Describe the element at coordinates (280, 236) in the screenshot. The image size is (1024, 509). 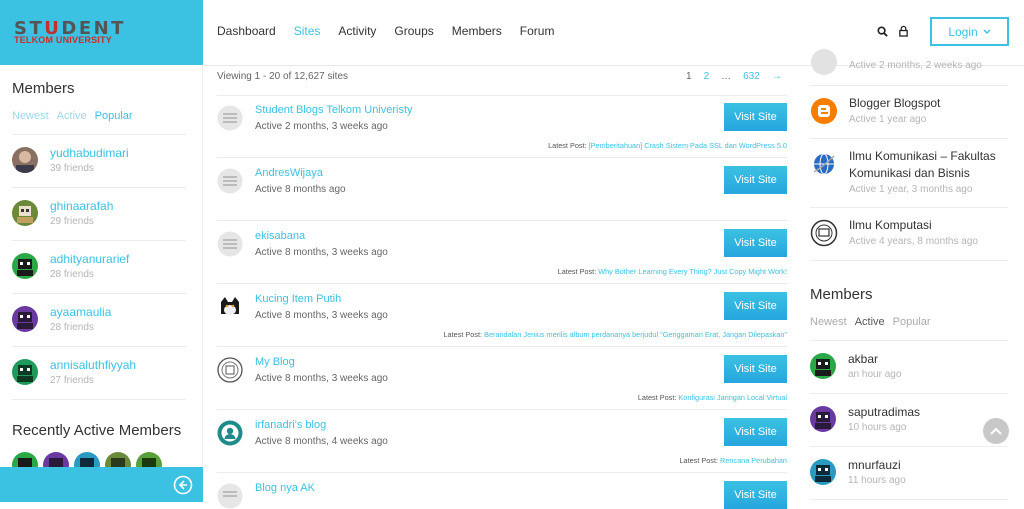
I see `site-name: ekisabana` at that location.